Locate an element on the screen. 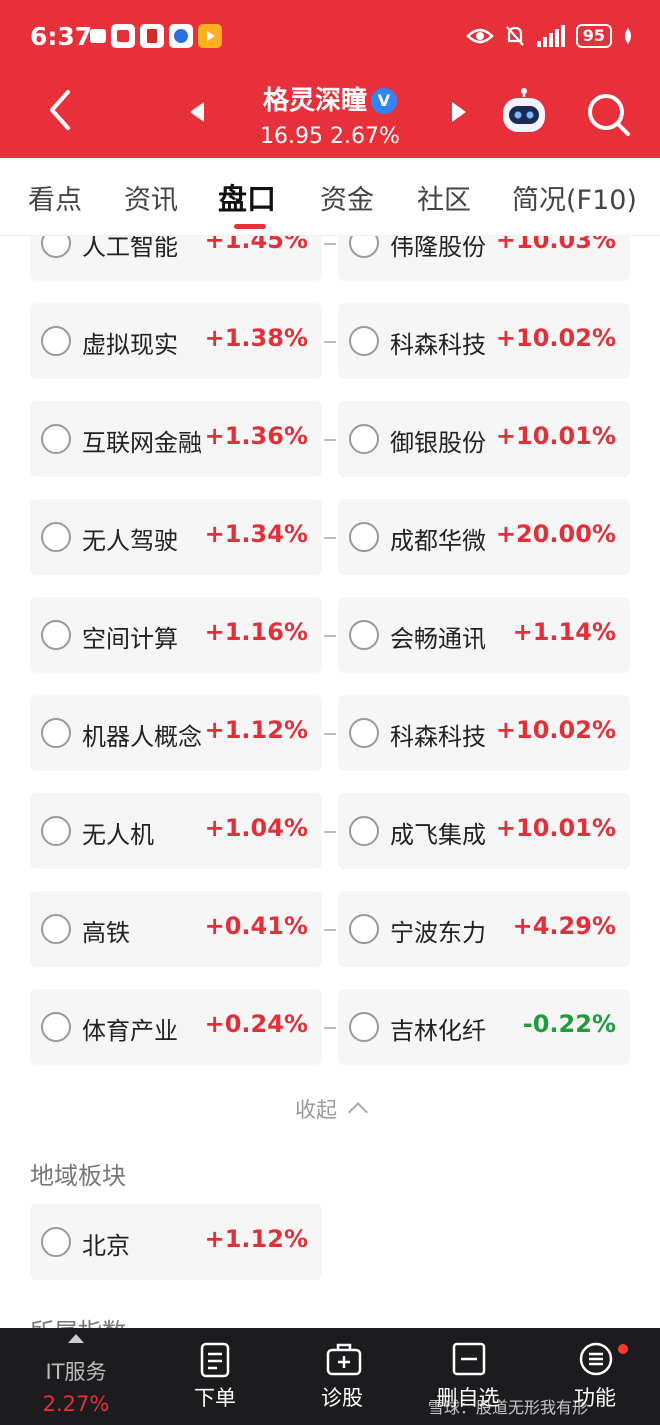 This screenshot has height=1425, width=660. leading-stock-card: 御银股份 +10.01% is located at coordinates (484, 439).